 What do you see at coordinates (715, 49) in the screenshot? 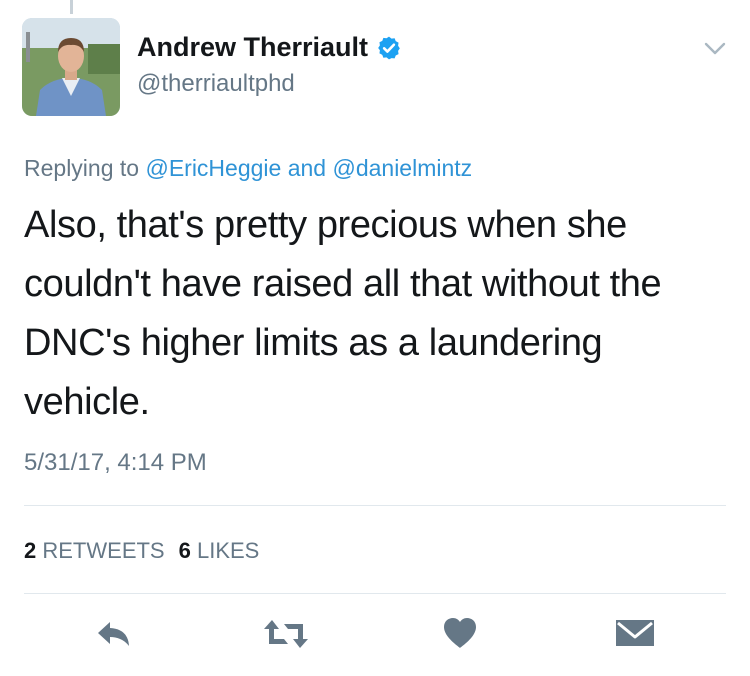
I see `chevron-down-icon` at bounding box center [715, 49].